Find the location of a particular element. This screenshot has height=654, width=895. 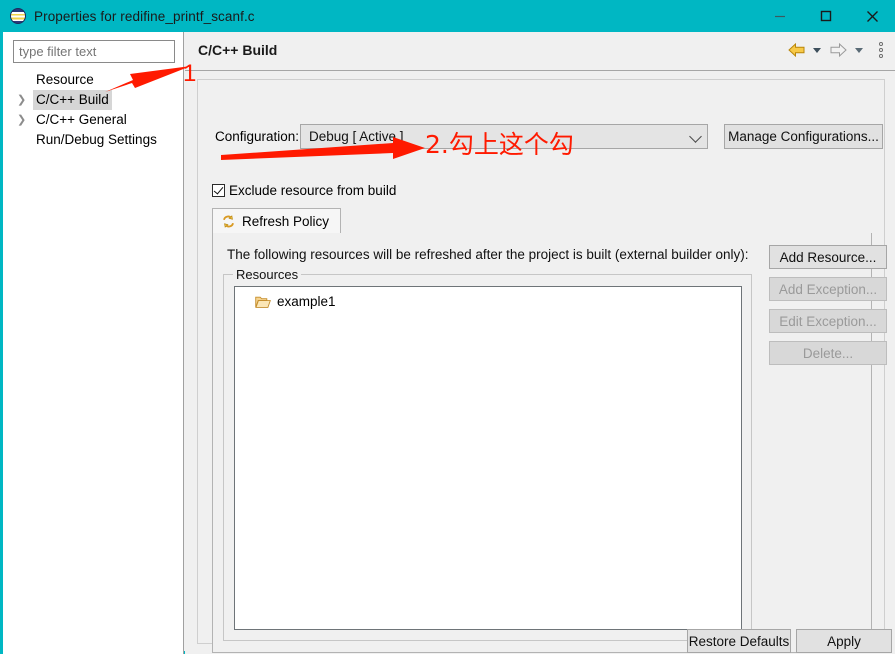

page-title: C/C++ Build is located at coordinates (238, 50).